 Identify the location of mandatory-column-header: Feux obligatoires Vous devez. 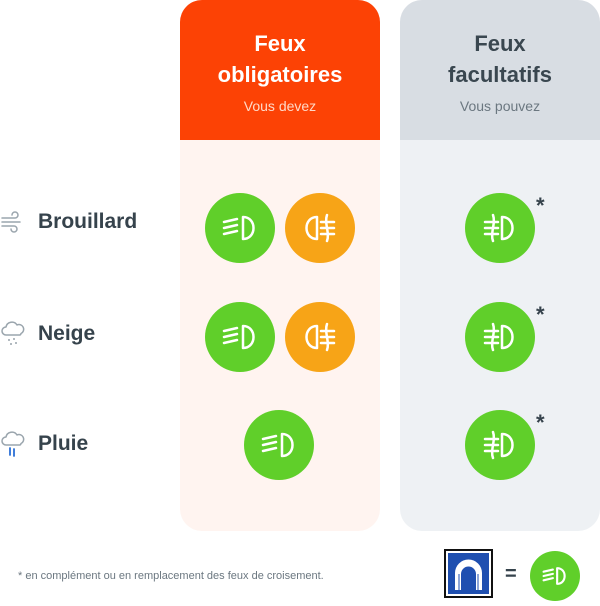
(280, 70).